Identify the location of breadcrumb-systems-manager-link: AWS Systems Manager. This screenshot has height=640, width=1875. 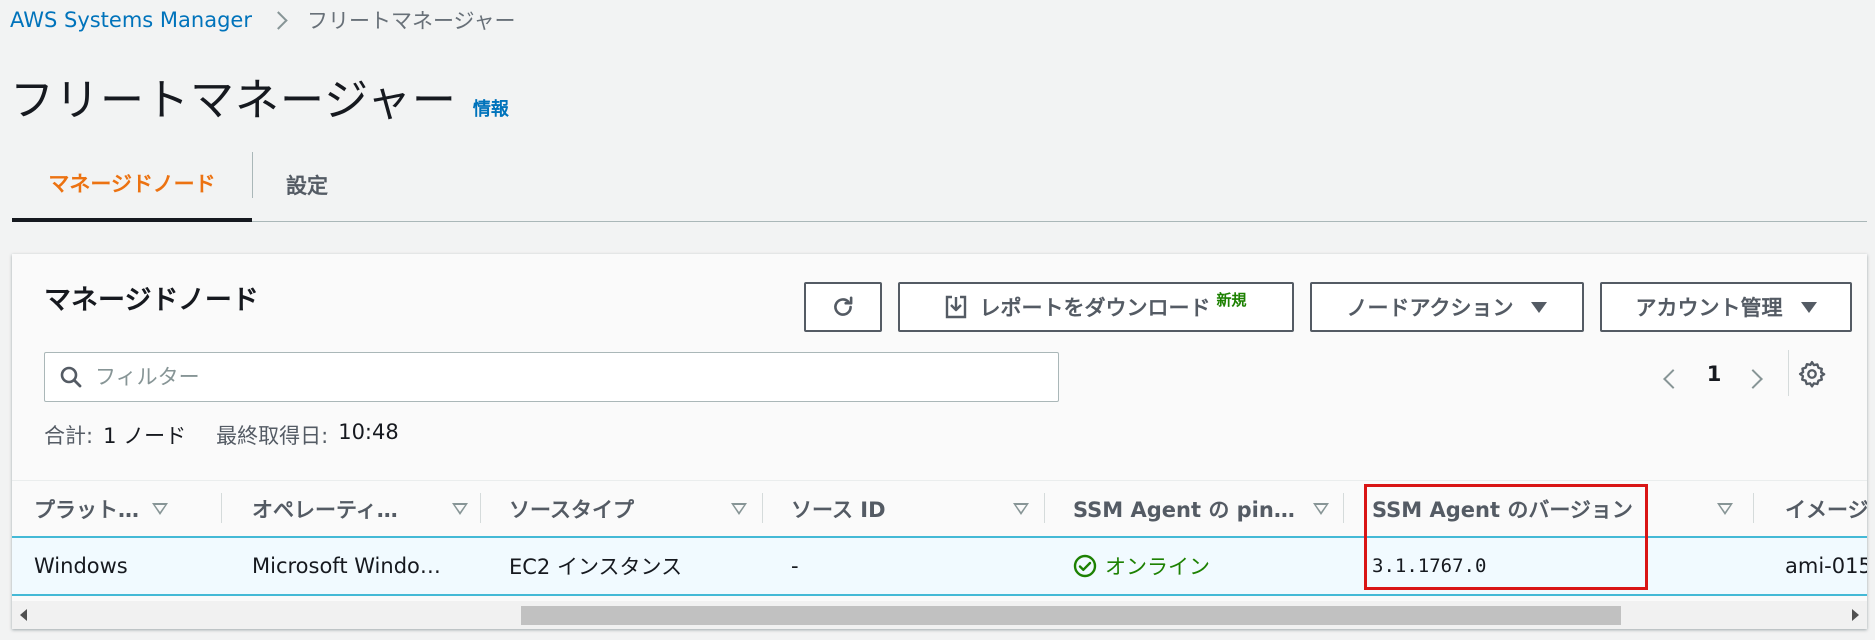
(131, 20).